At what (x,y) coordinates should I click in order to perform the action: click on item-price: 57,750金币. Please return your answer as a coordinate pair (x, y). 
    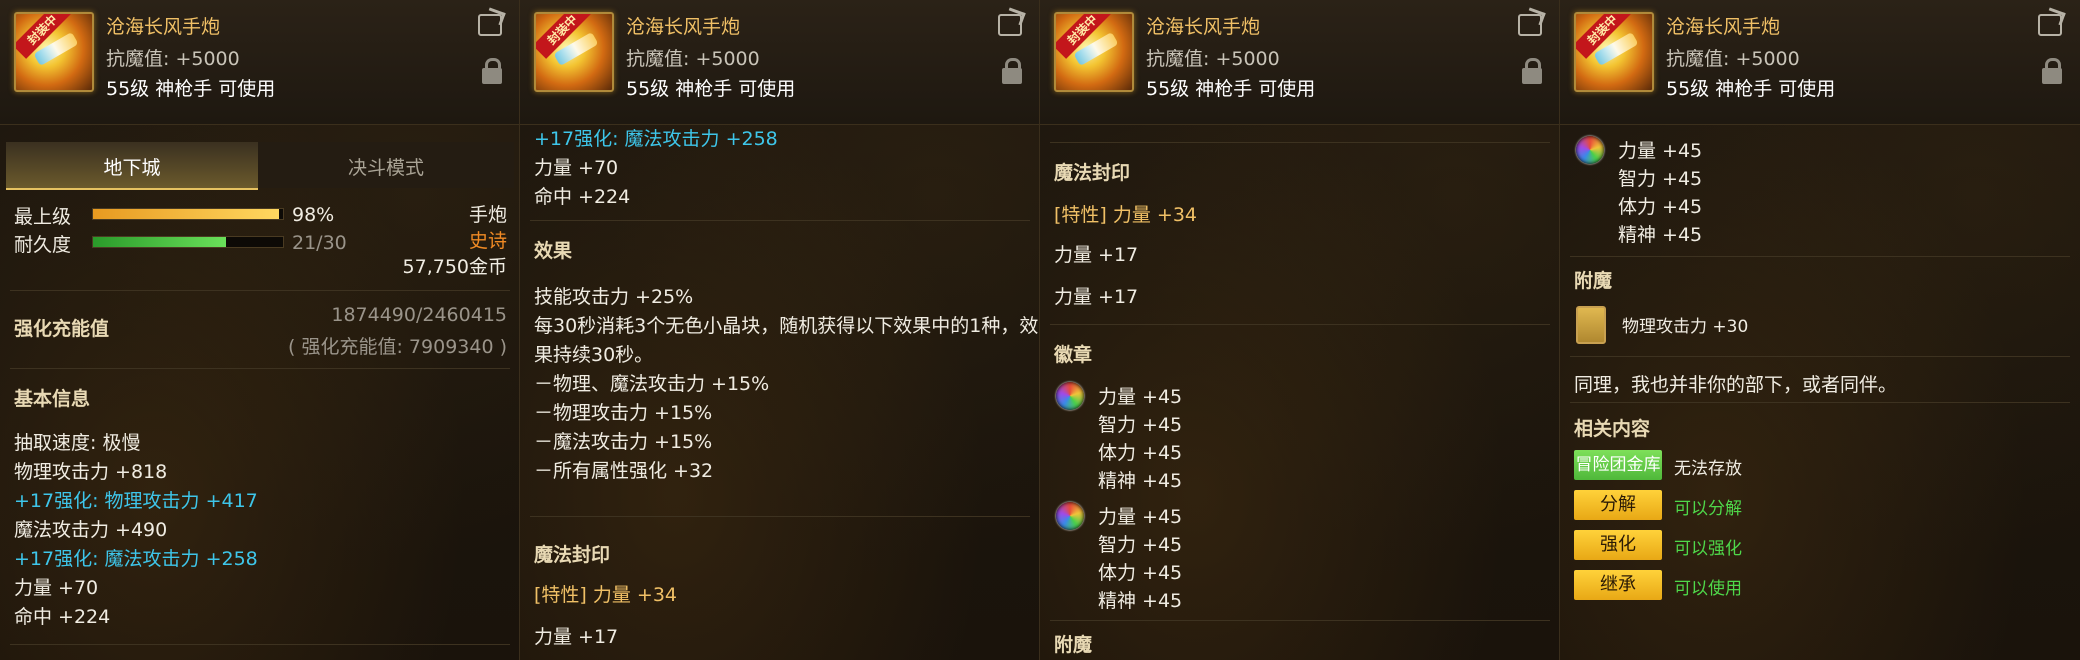
    Looking at the image, I should click on (454, 267).